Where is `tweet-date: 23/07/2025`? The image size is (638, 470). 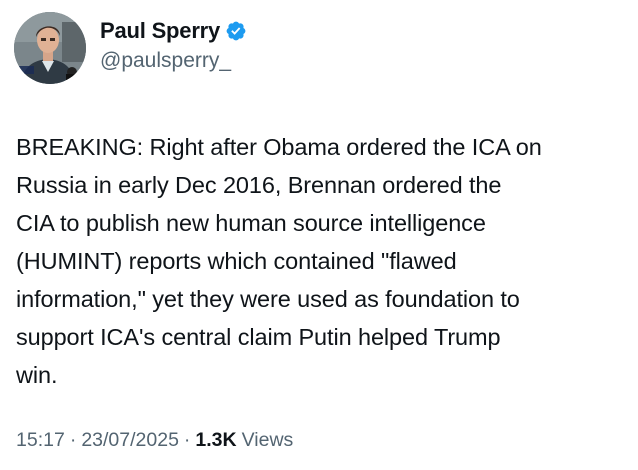
tweet-date: 23/07/2025 is located at coordinates (130, 440).